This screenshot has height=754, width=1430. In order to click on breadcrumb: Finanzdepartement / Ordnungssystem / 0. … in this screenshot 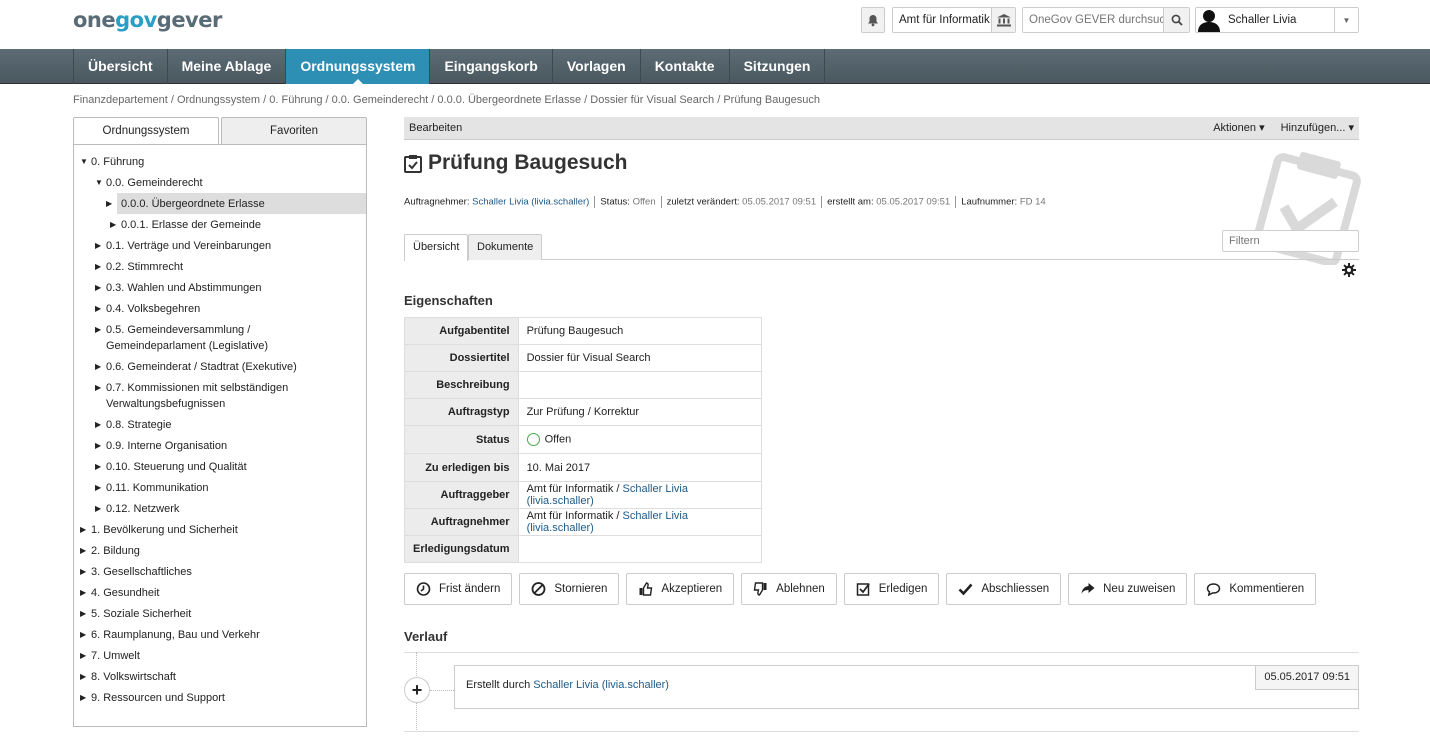, I will do `click(446, 100)`.